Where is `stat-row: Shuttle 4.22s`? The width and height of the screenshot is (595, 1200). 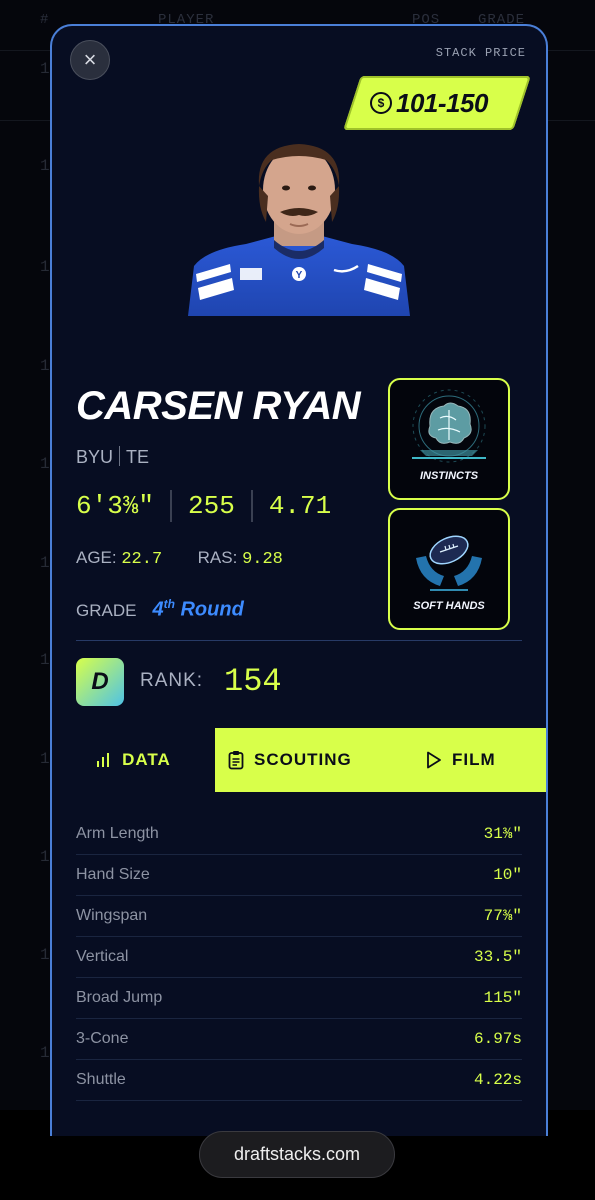
stat-row: Shuttle 4.22s is located at coordinates (299, 1080).